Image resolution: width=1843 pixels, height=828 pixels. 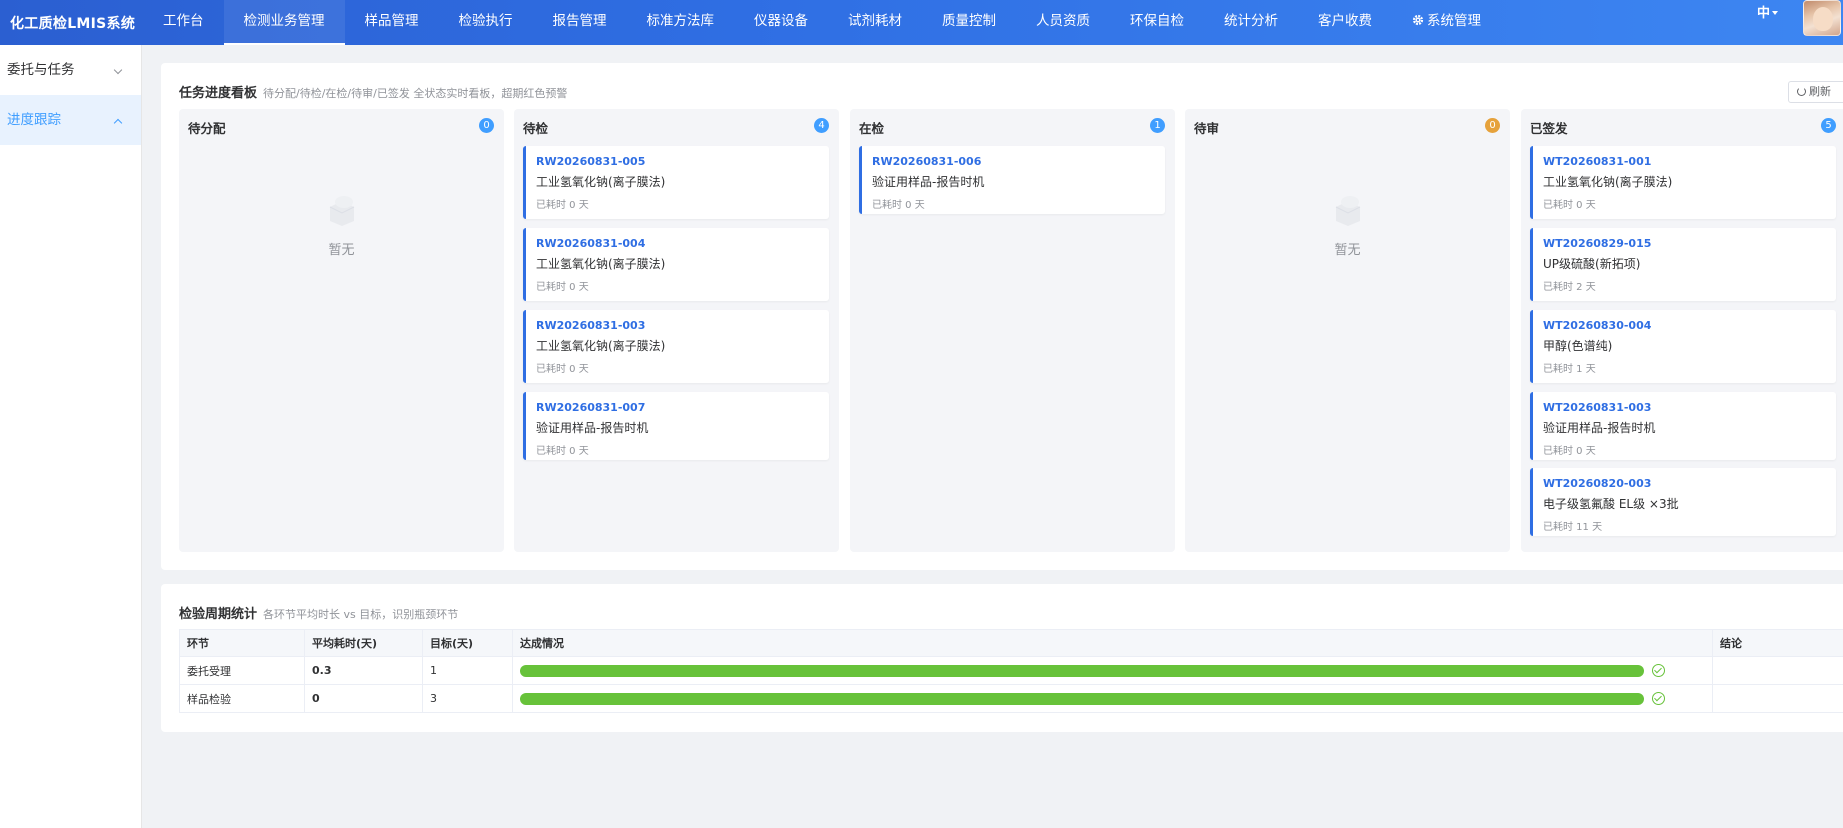 What do you see at coordinates (1011, 643) in the screenshot?
I see `table-header-row: 环节 平均耗时(天) 目标(天) 达成情况 结论` at bounding box center [1011, 643].